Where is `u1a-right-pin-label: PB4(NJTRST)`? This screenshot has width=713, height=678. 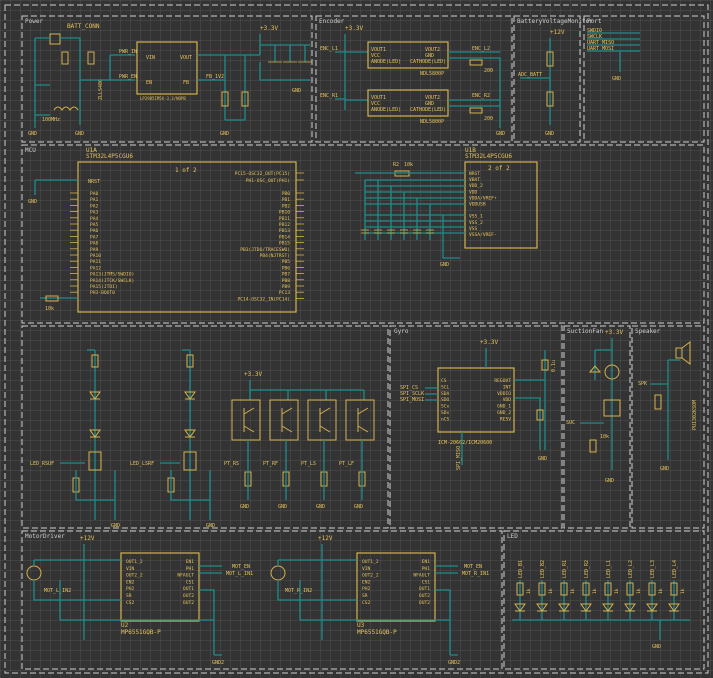 u1a-right-pin-label: PB4(NJTRST) is located at coordinates (275, 256).